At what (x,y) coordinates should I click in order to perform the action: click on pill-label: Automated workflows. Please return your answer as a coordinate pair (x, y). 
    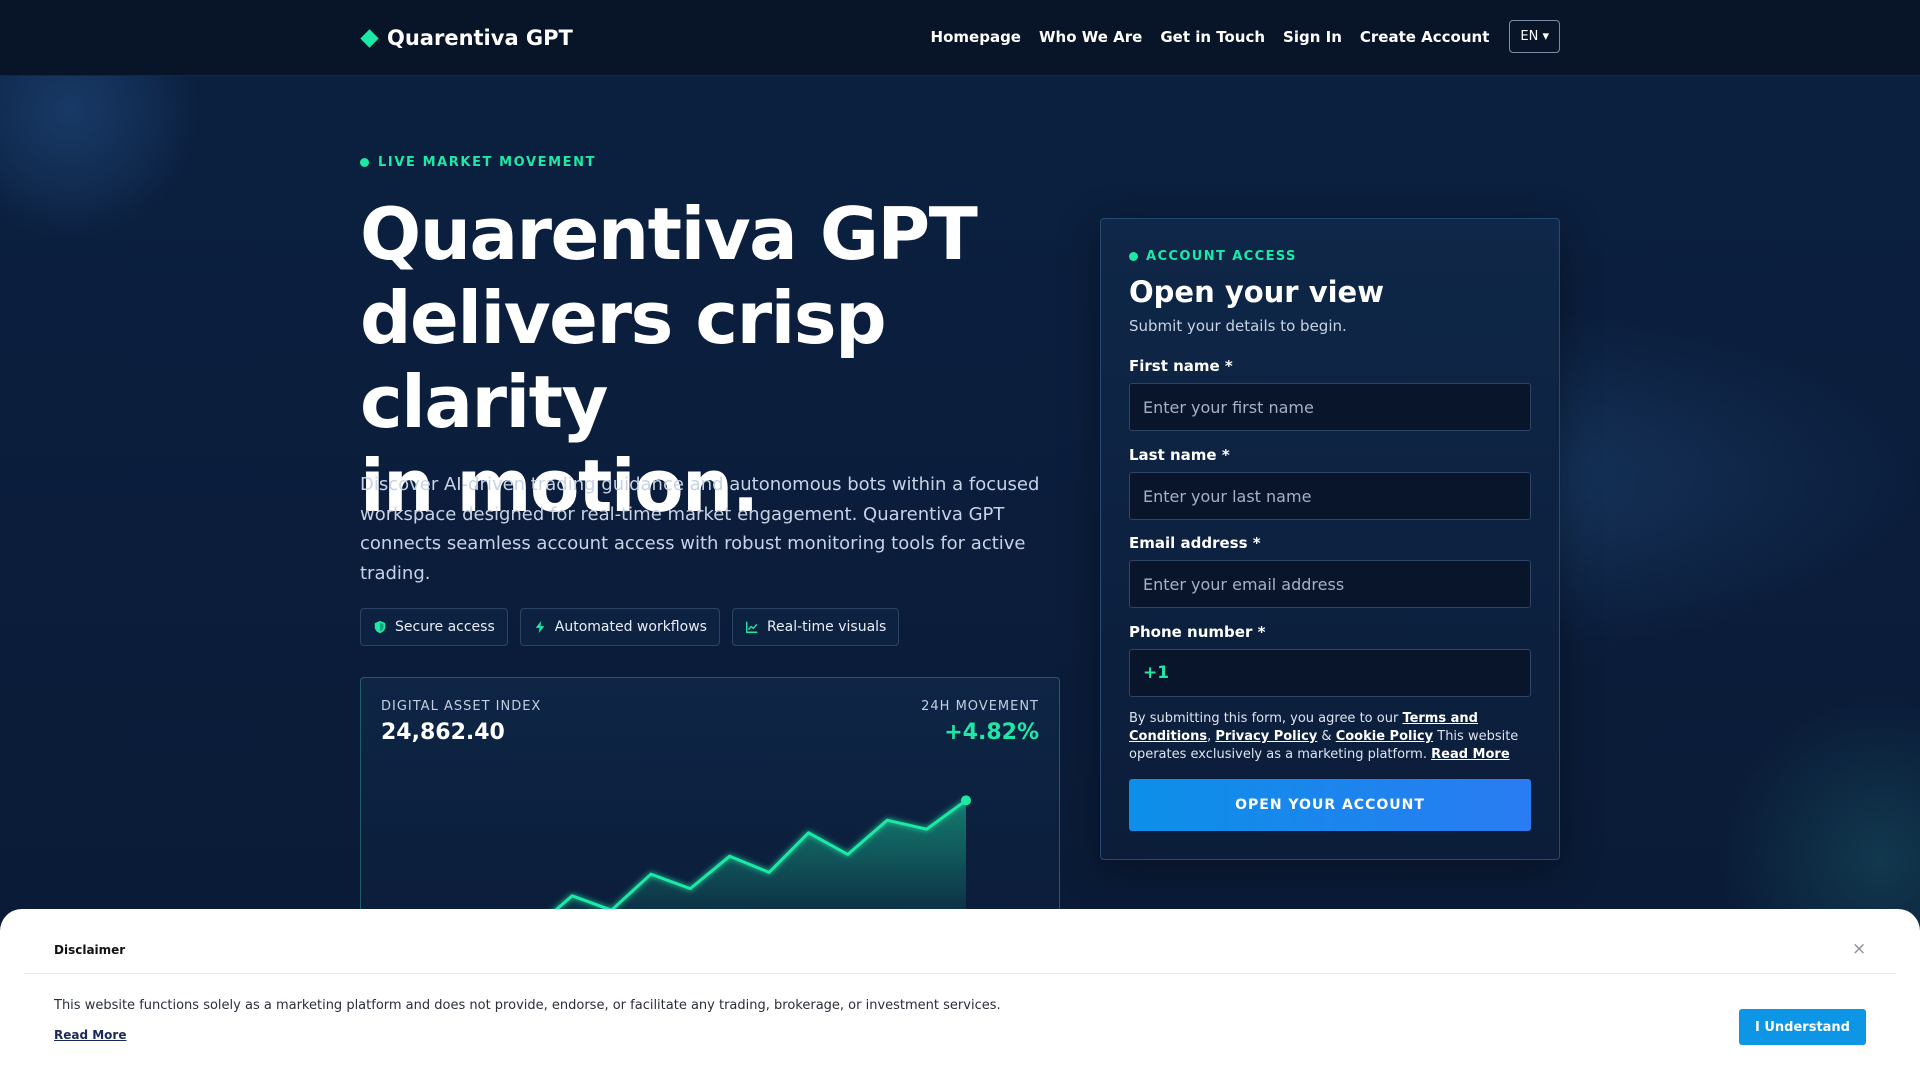
    Looking at the image, I should click on (630, 627).